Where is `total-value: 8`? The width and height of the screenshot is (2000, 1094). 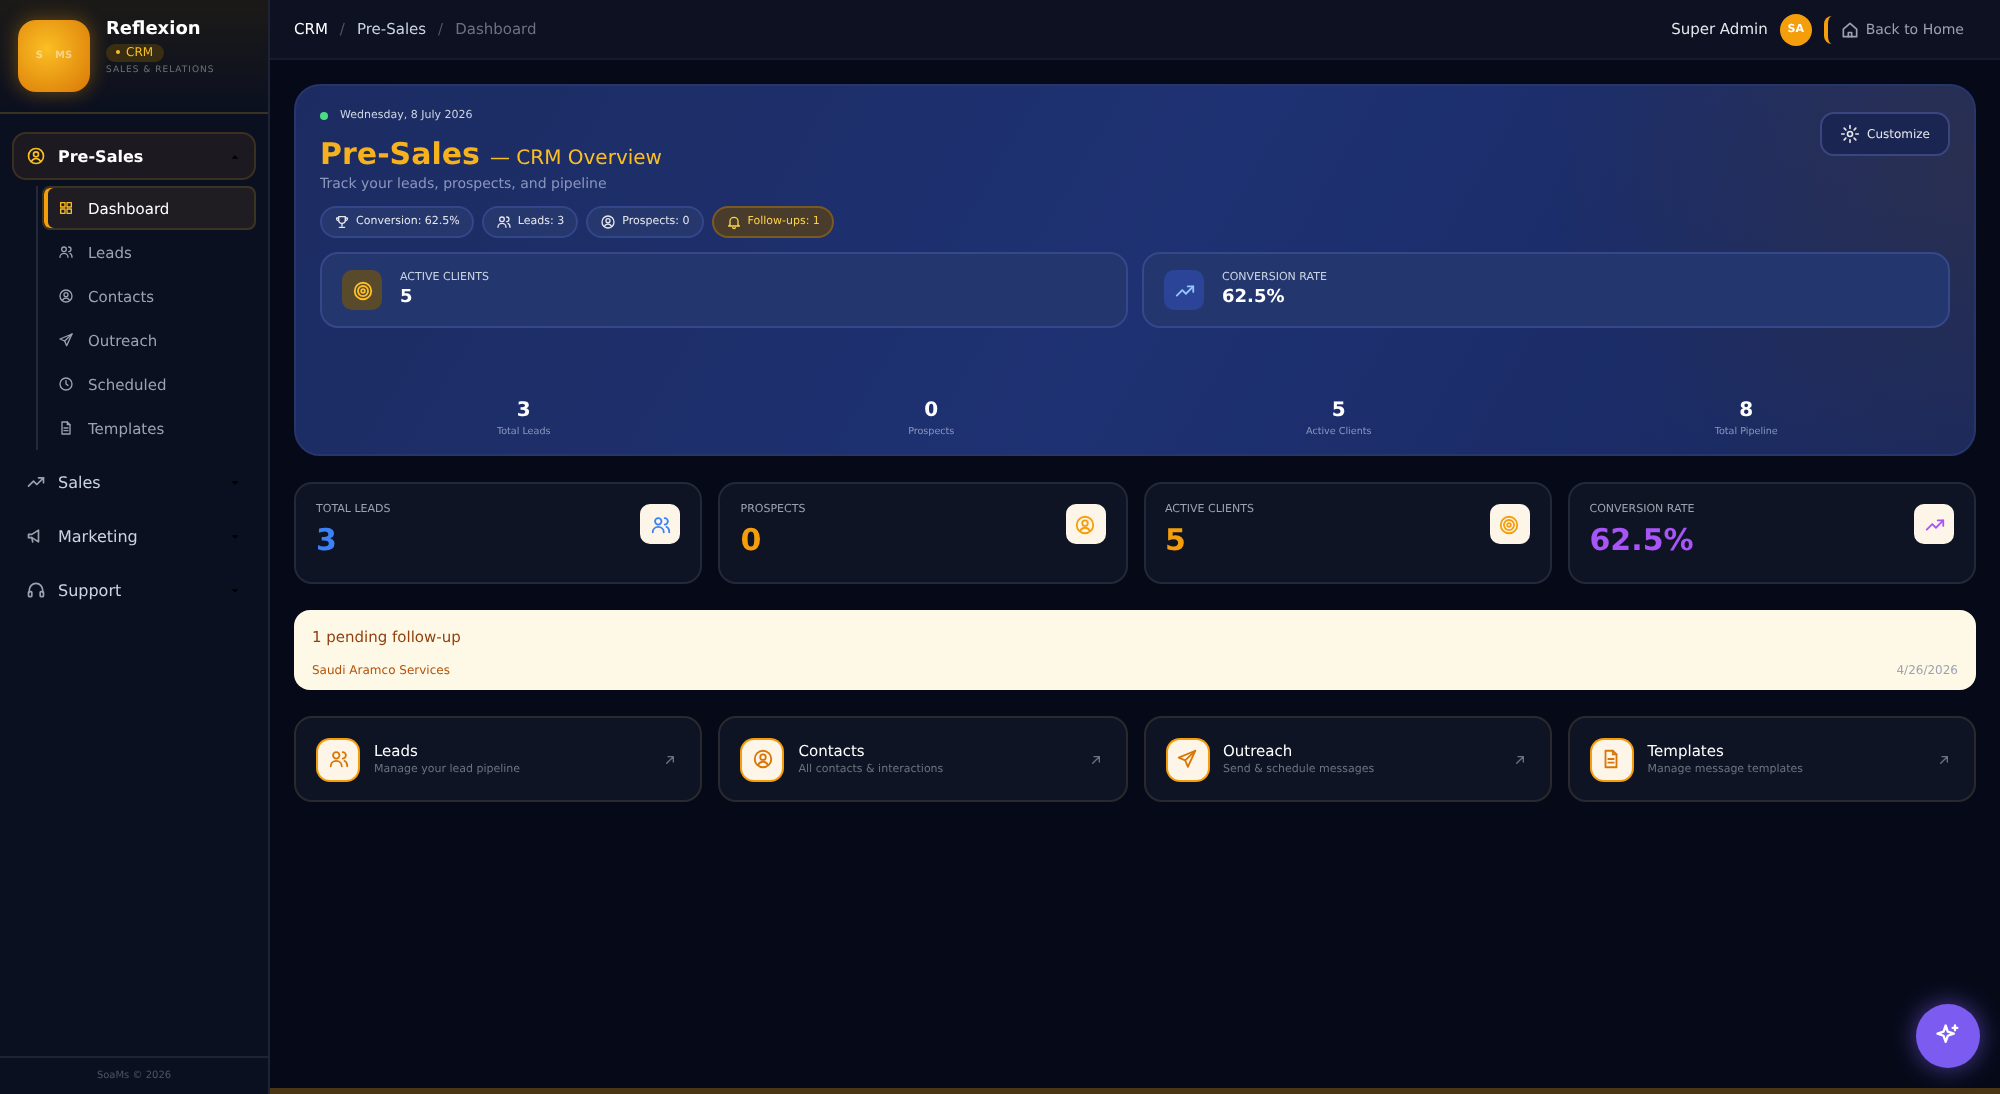 total-value: 8 is located at coordinates (1746, 411).